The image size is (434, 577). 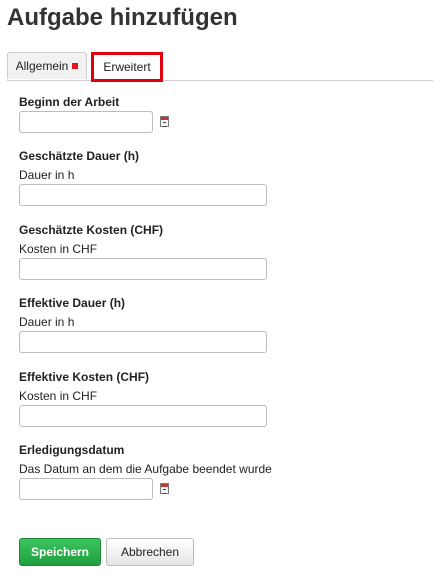 I want to click on page-title: Aufgabe hinzufügen, so click(x=122, y=17).